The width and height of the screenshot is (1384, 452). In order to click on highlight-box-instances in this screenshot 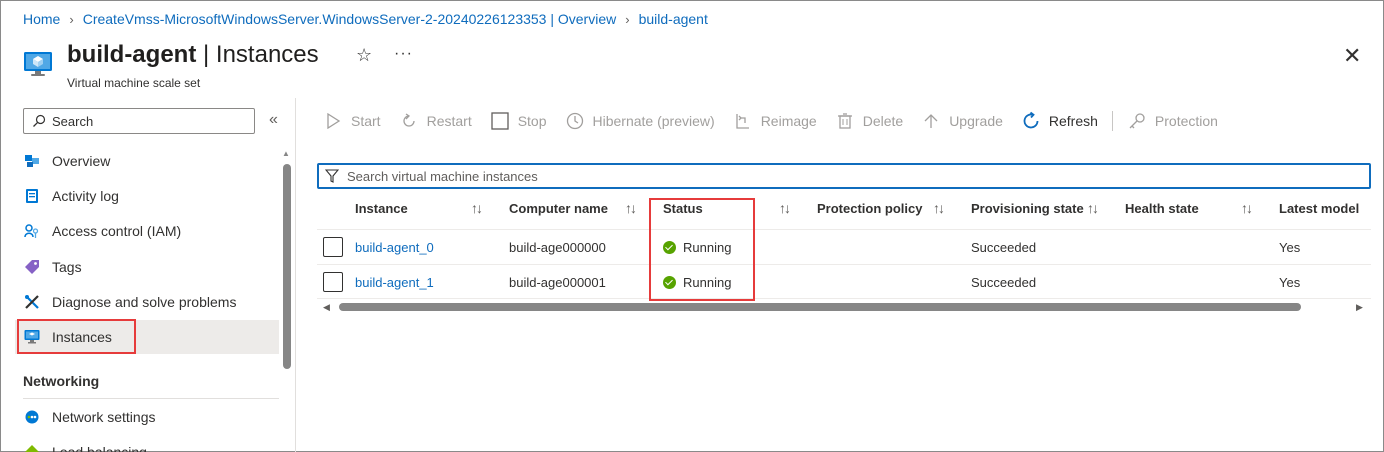, I will do `click(76, 336)`.